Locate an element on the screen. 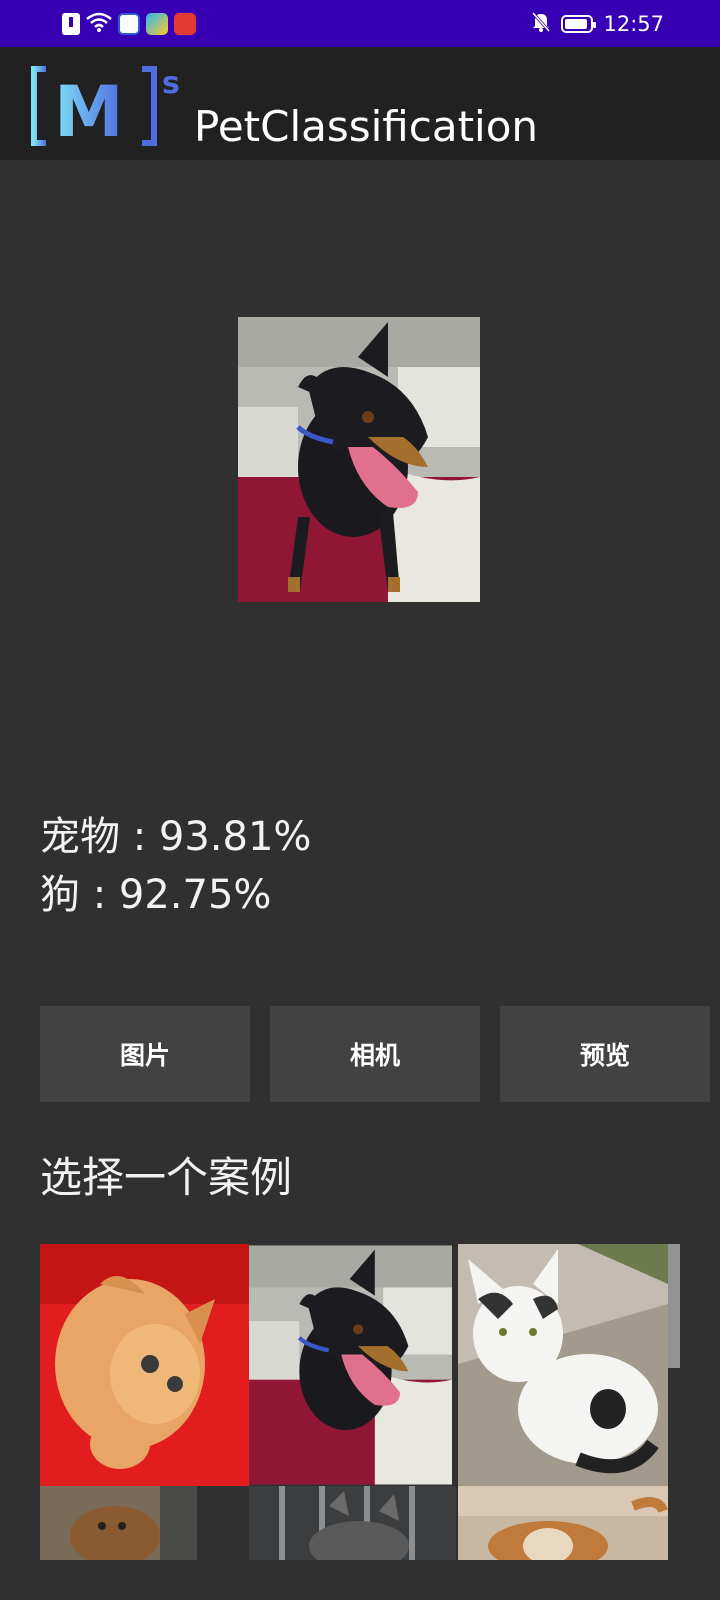  camera-button: 相机 is located at coordinates (375, 1054).